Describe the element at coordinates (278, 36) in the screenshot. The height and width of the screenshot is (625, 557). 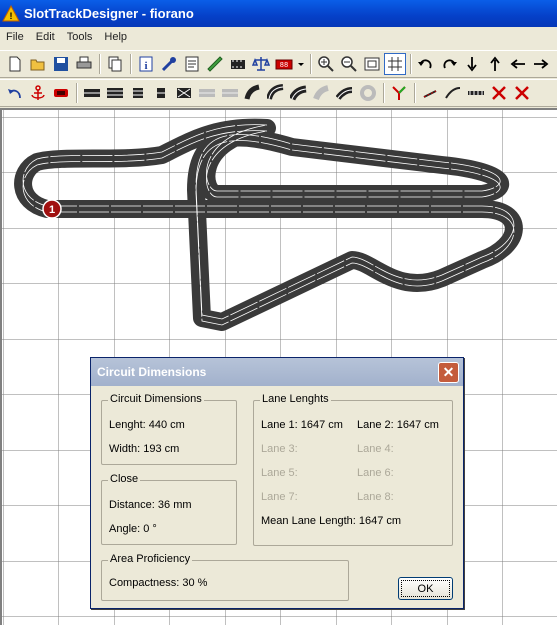
I see `menu-bar: File Edit Tools Help` at that location.